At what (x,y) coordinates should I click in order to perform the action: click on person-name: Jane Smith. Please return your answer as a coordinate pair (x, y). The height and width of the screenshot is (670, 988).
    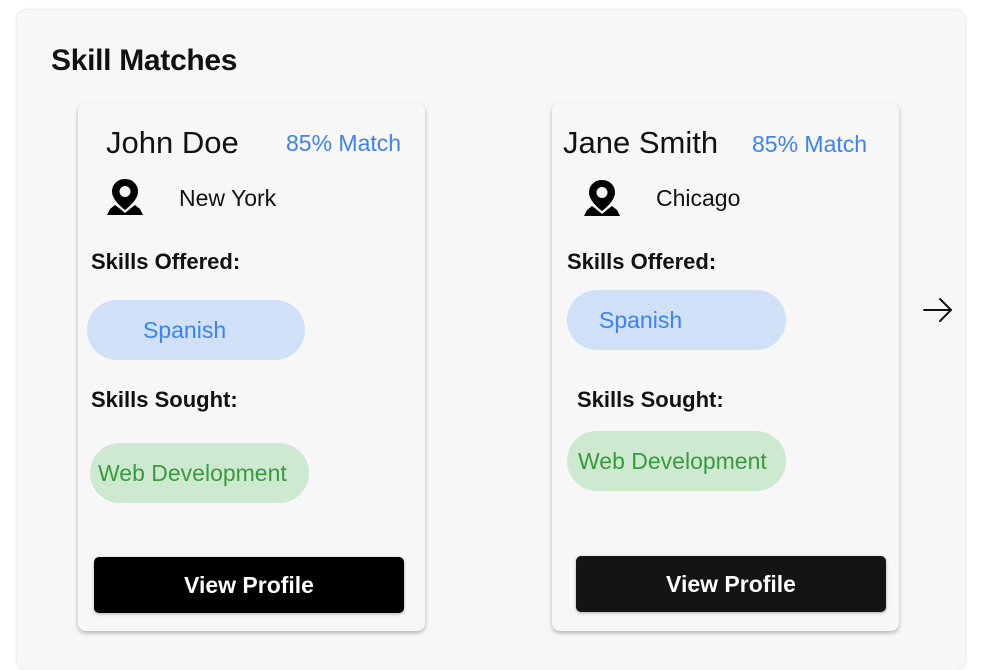
    Looking at the image, I should click on (641, 142).